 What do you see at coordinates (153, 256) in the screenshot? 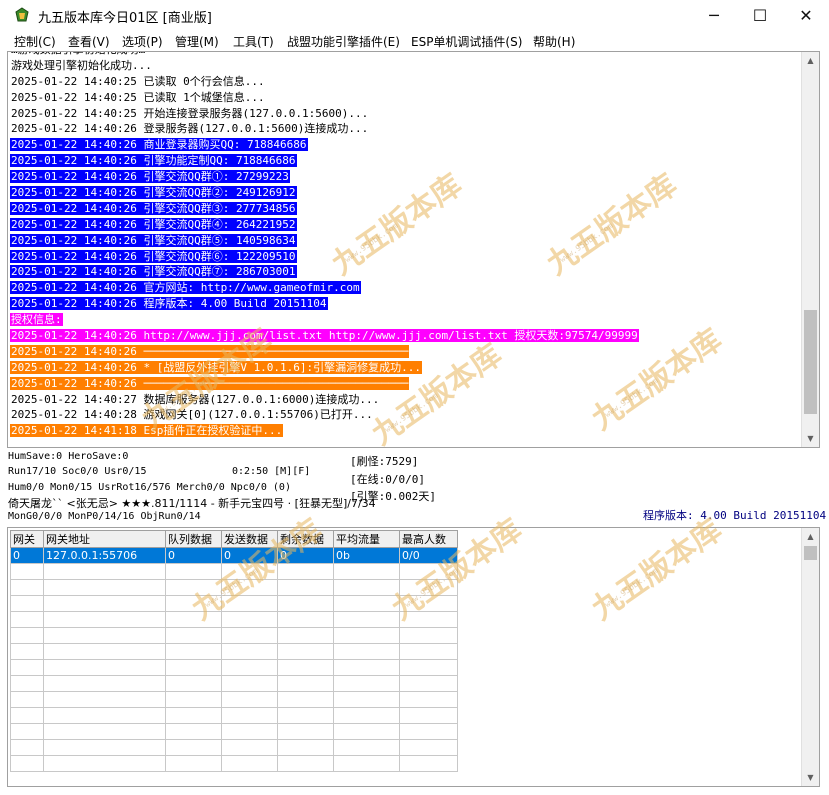
I see `log-line-text: 2025-01-22 14:40:26 引擎交流QQ群⑥: 122209510` at bounding box center [153, 256].